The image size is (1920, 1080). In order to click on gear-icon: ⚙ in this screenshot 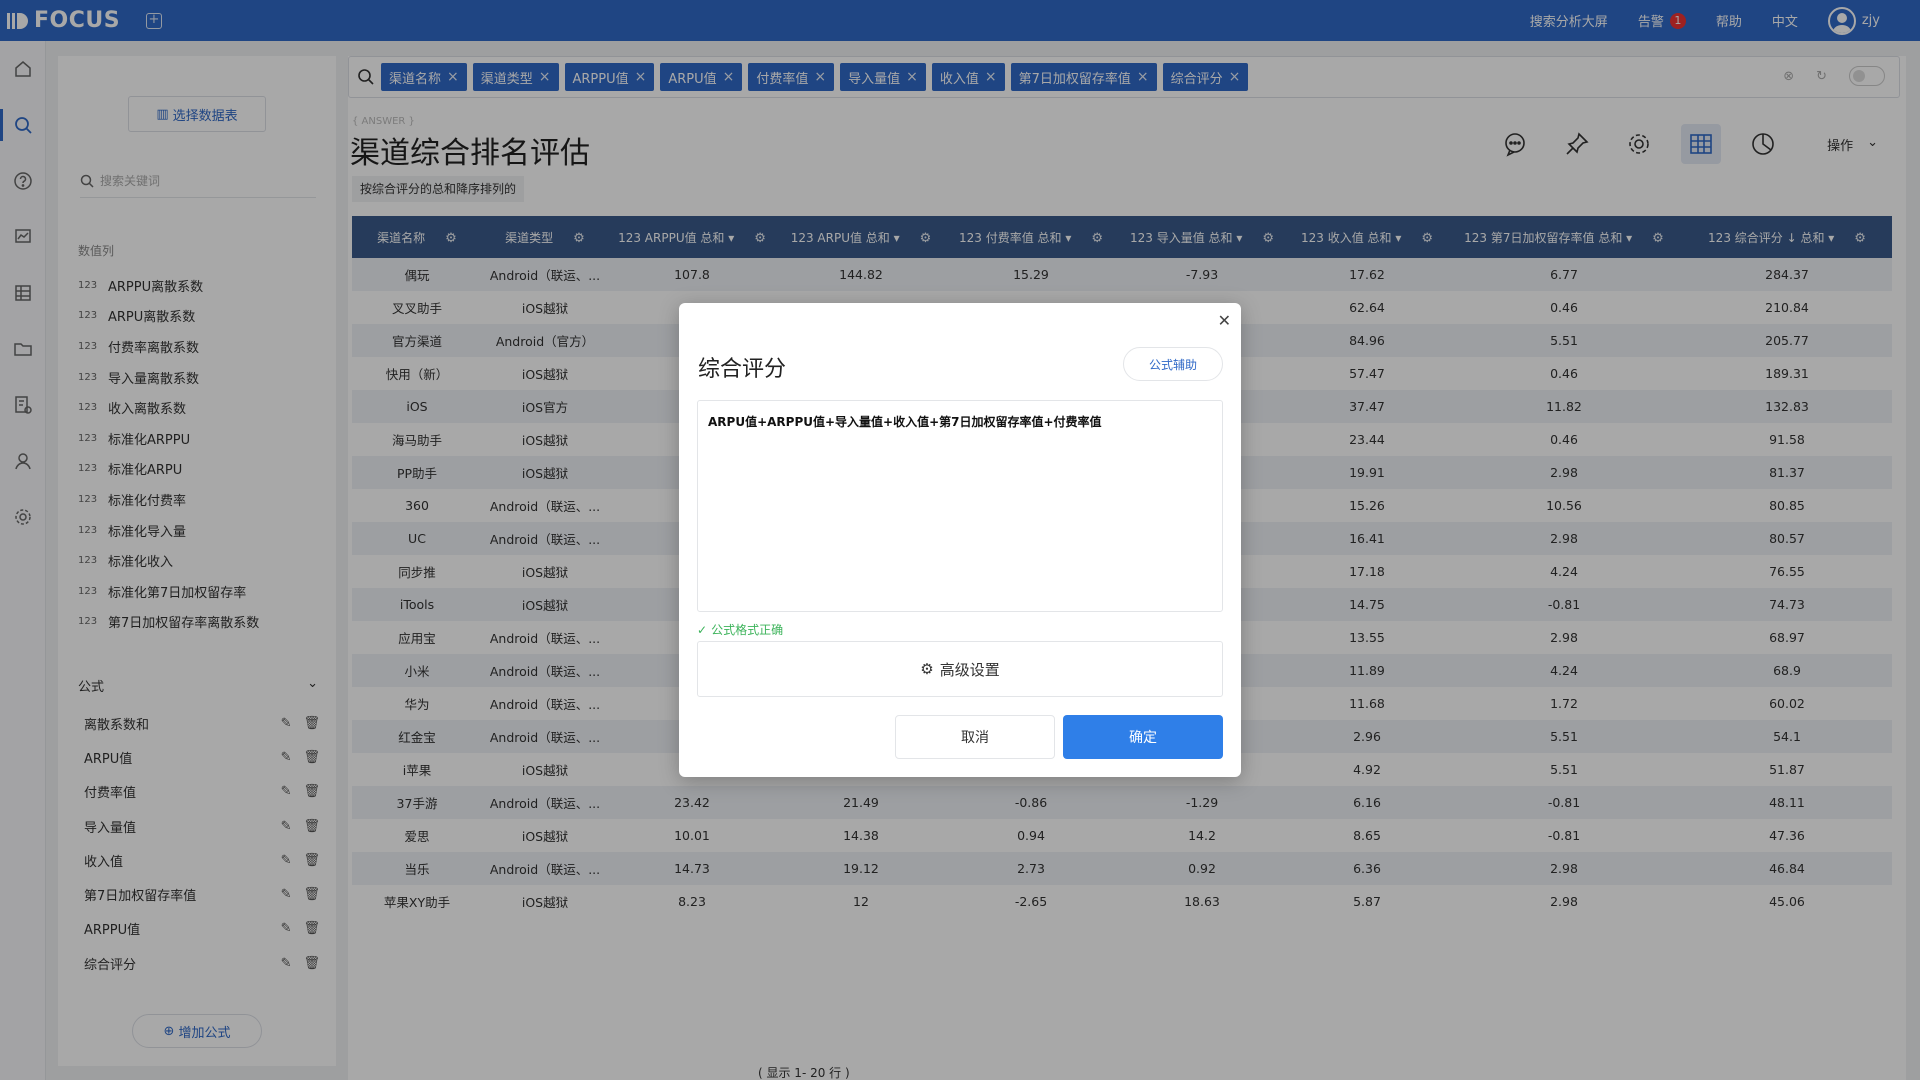, I will do `click(927, 669)`.